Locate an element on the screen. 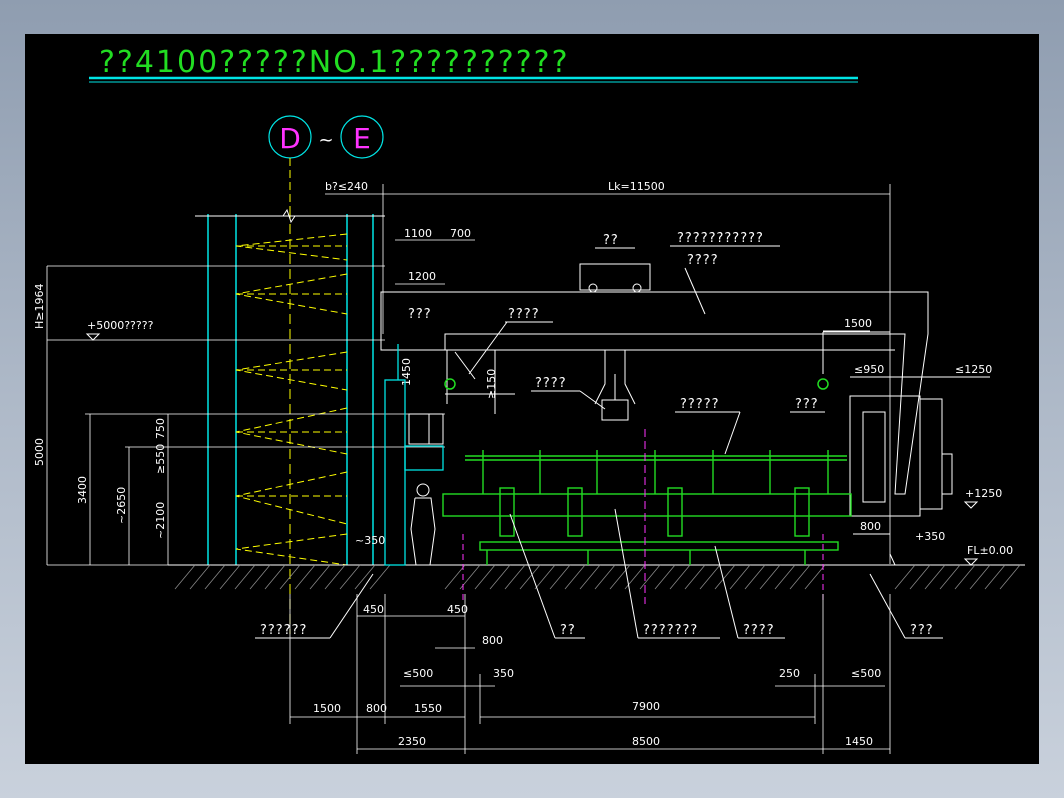 Image resolution: width=1064 pixels, height=798 pixels. dim-800-b: 800 is located at coordinates (376, 708).